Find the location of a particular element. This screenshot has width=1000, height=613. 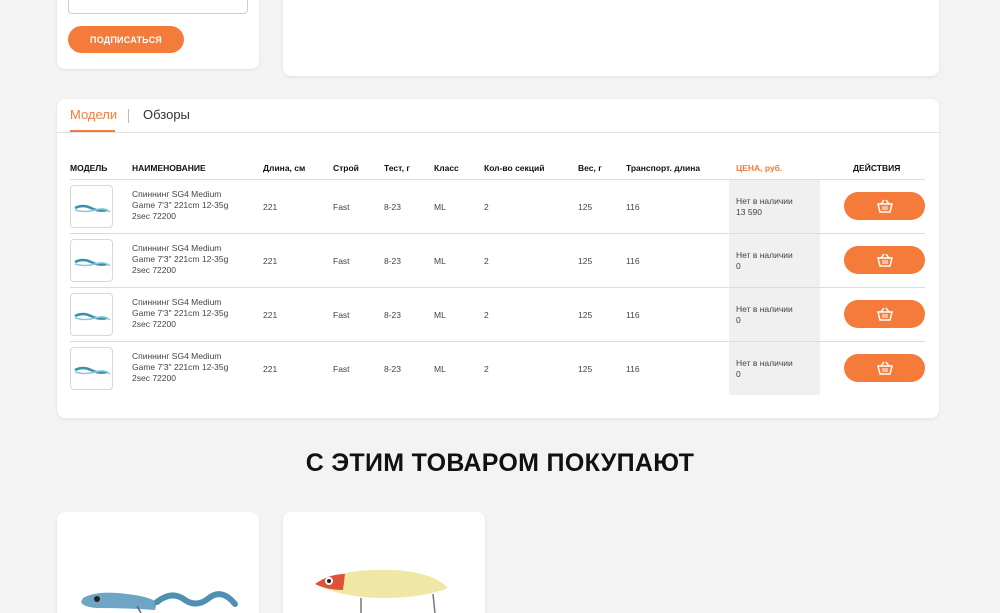

subscribe-card: ПОДПИСАТЬСЯ is located at coordinates (158, 34).